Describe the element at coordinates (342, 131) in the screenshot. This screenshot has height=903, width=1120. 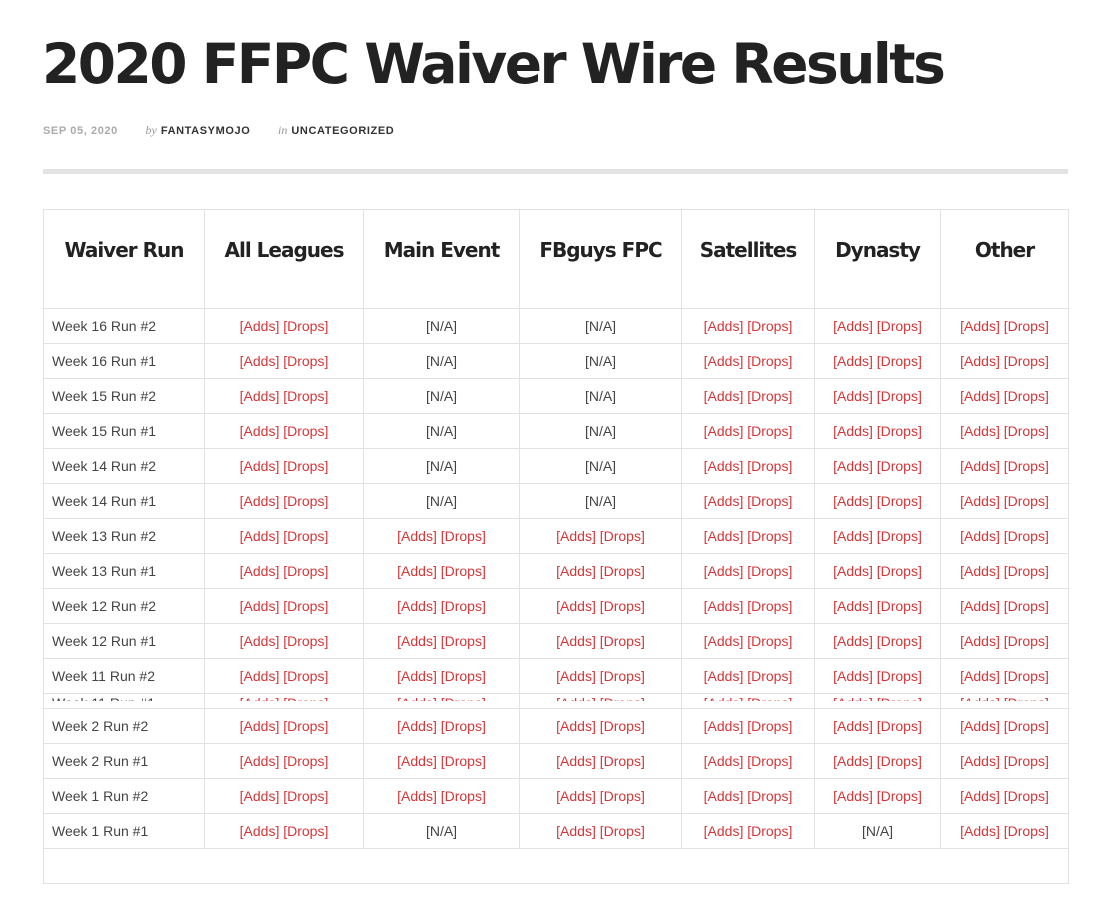
I see `category-link: UNCATEGORIZED` at that location.